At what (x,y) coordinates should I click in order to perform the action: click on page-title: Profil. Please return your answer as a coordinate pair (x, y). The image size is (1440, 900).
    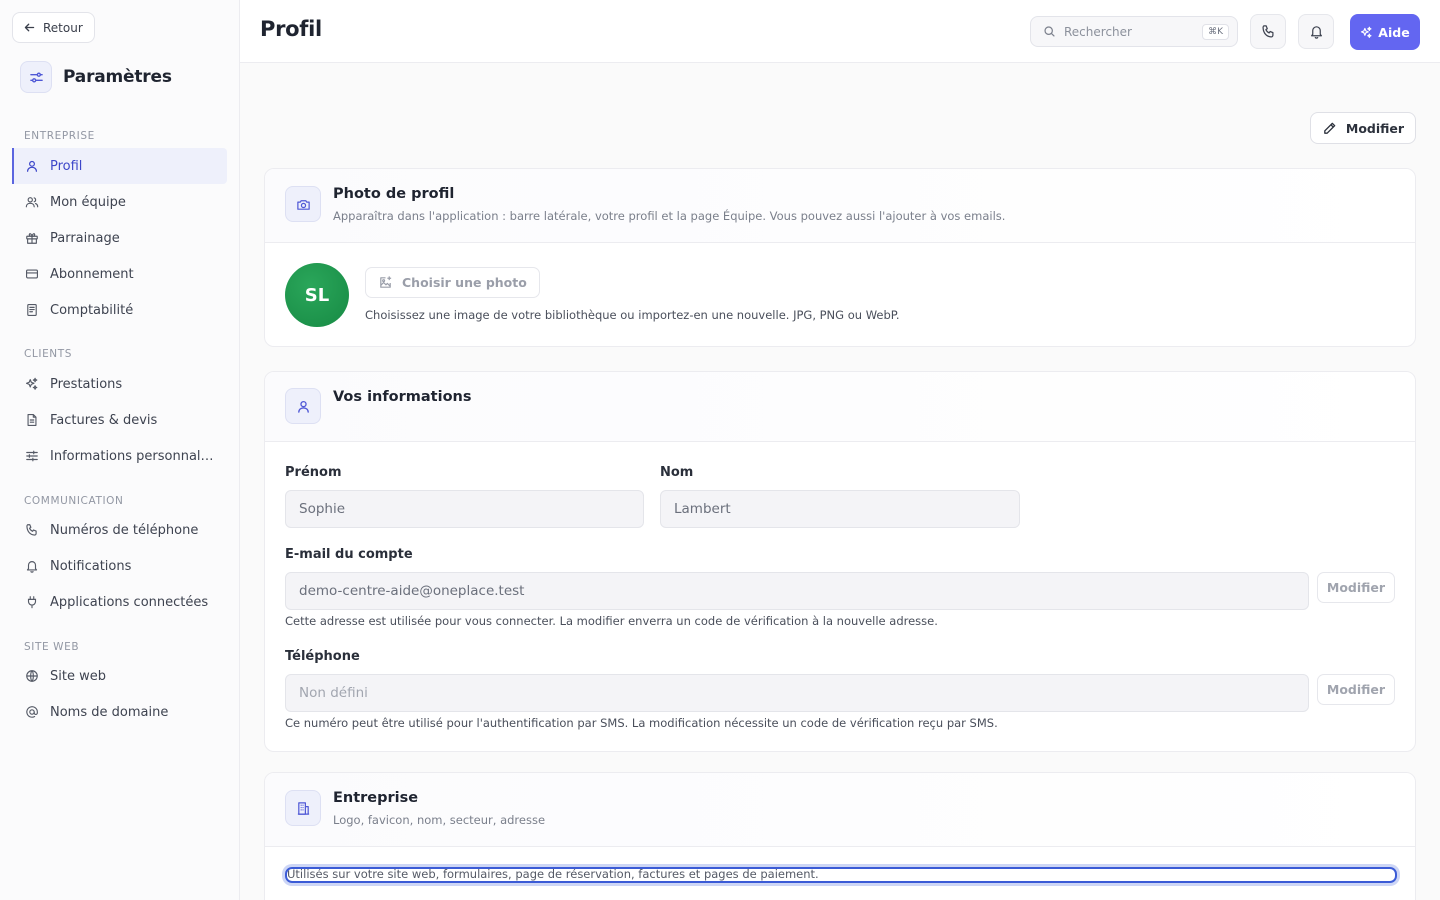
    Looking at the image, I should click on (291, 29).